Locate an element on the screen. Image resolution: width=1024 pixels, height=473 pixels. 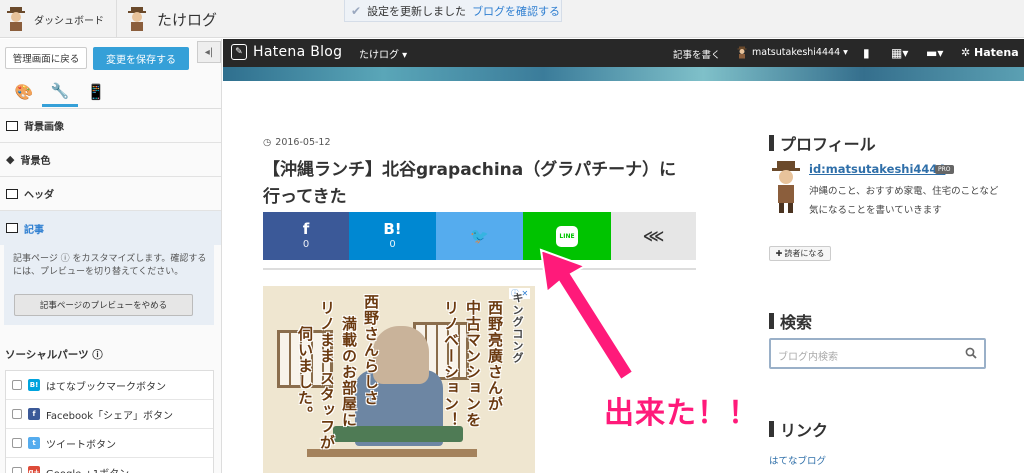
menu-label: 背景画像 is located at coordinates (44, 127).